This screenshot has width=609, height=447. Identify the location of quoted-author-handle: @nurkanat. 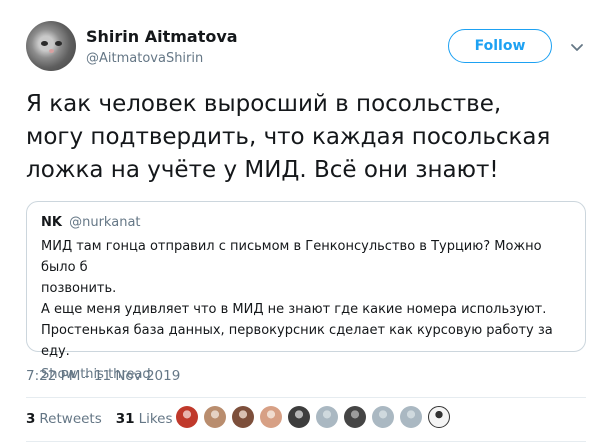
(104, 222).